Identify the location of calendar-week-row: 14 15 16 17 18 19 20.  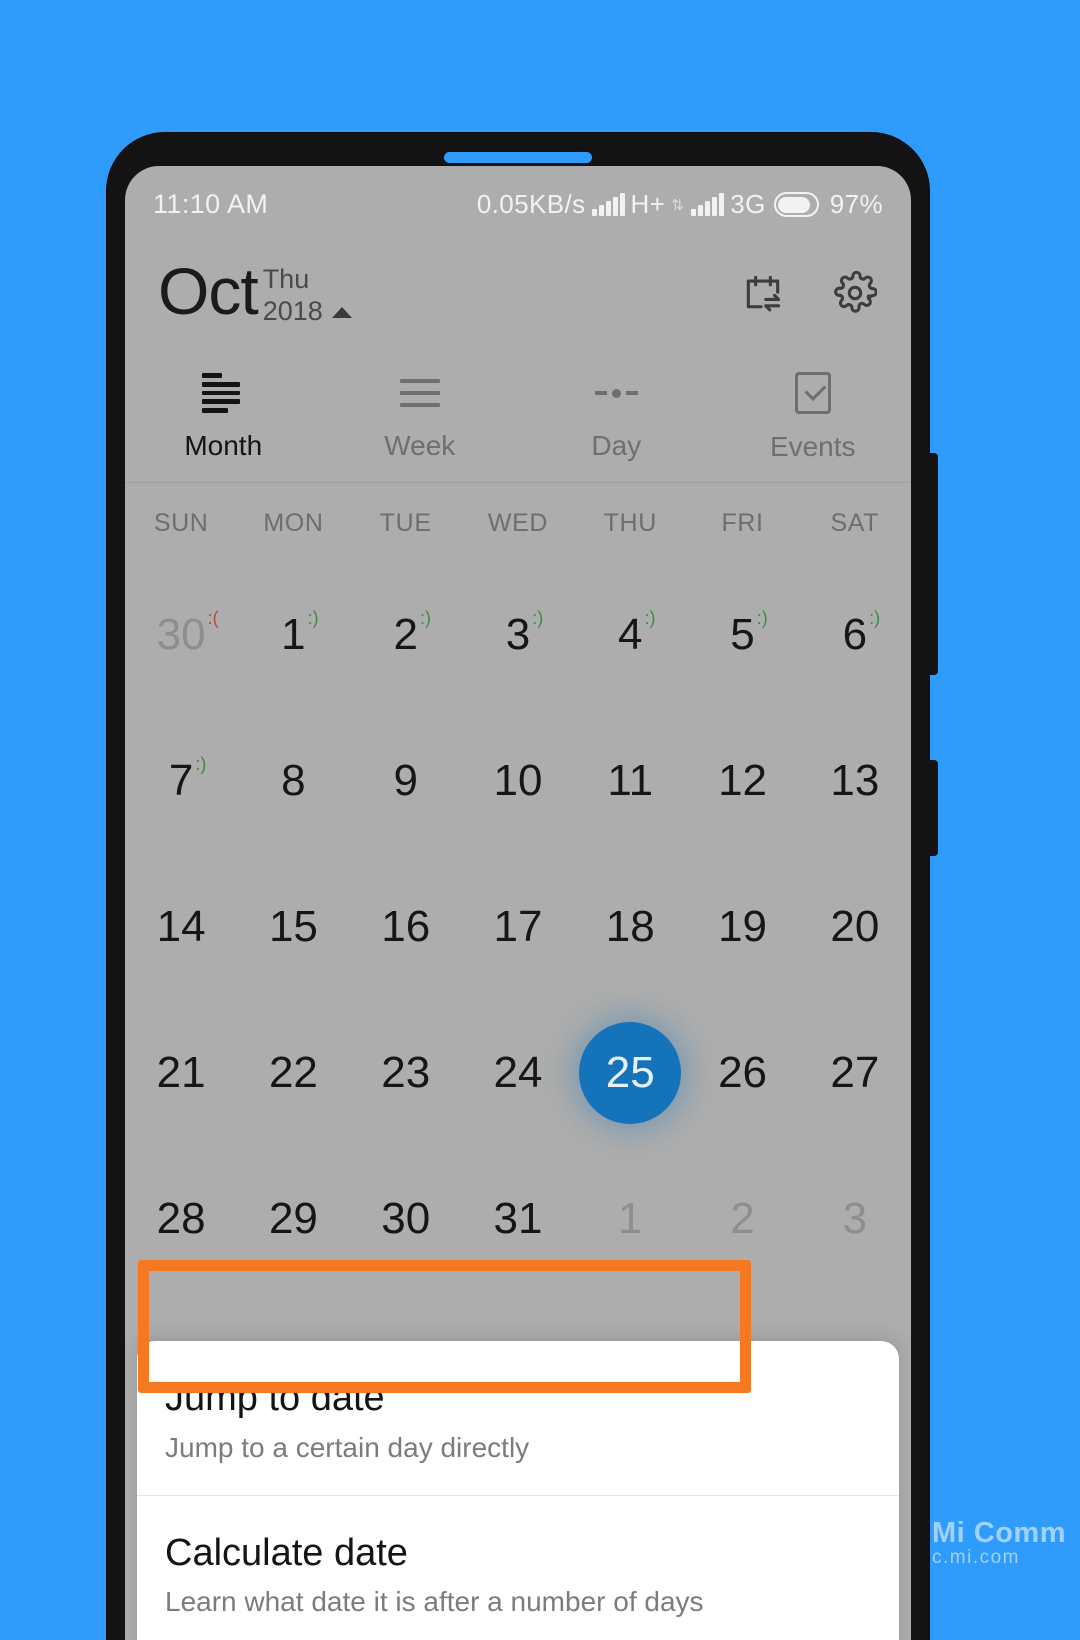
(518, 927).